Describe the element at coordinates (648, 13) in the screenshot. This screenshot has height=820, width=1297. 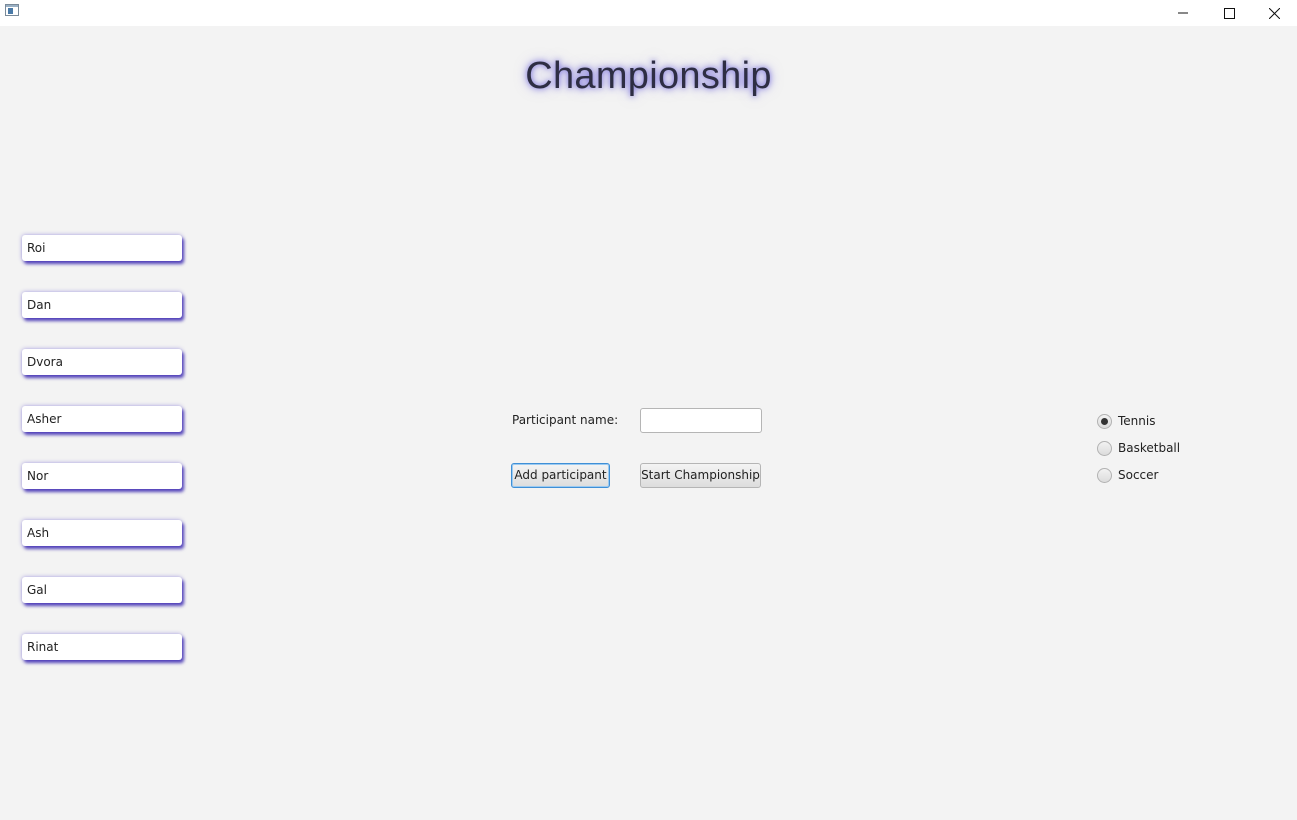
I see `window-titlebar` at that location.